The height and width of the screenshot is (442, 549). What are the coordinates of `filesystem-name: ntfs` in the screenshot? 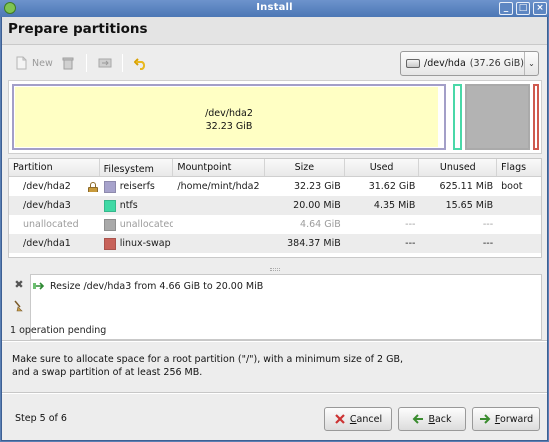 It's located at (128, 205).